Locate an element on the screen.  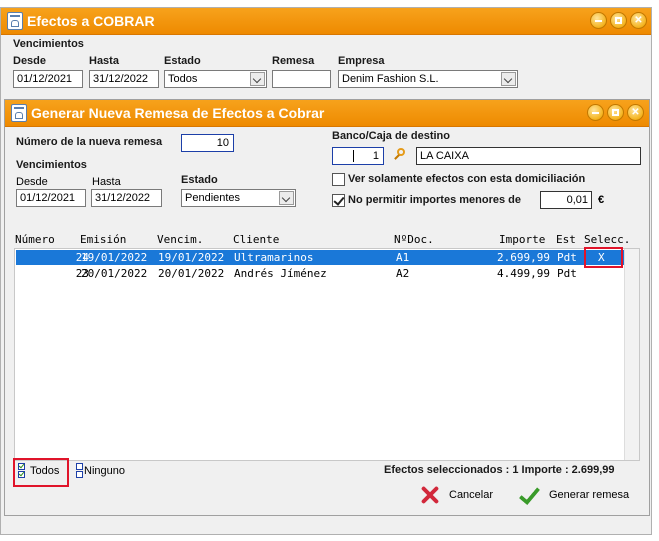
back-empresa-label: Empresa is located at coordinates (361, 61).